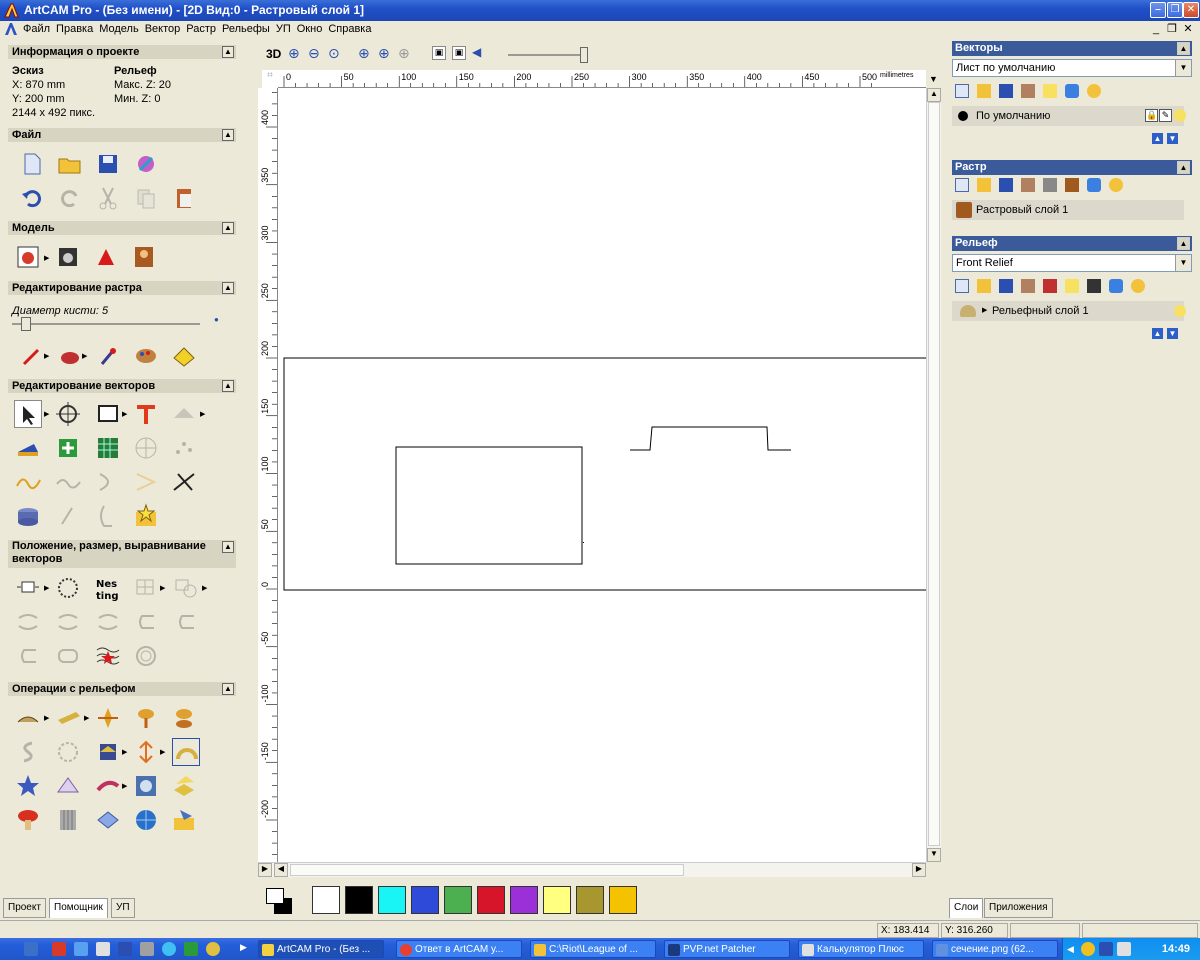  Describe the element at coordinates (108, 656) in the screenshot. I see `wave-star-icon` at that location.